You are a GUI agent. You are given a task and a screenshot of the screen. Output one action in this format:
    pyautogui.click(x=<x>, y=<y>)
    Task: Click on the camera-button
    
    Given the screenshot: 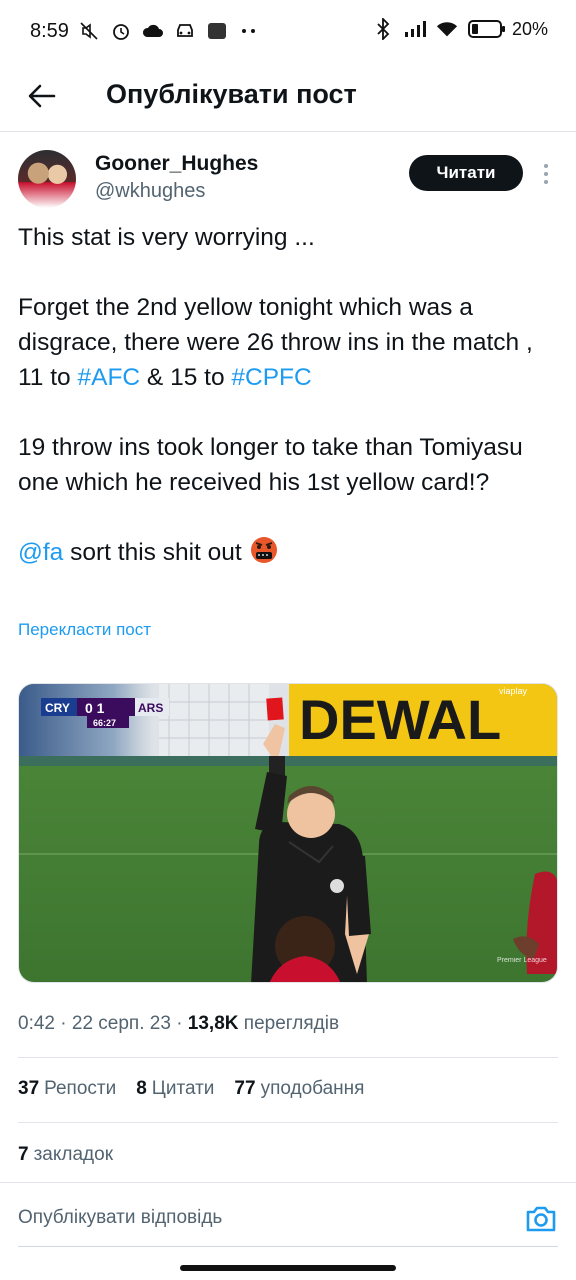 What is the action you would take?
    pyautogui.click(x=541, y=1220)
    